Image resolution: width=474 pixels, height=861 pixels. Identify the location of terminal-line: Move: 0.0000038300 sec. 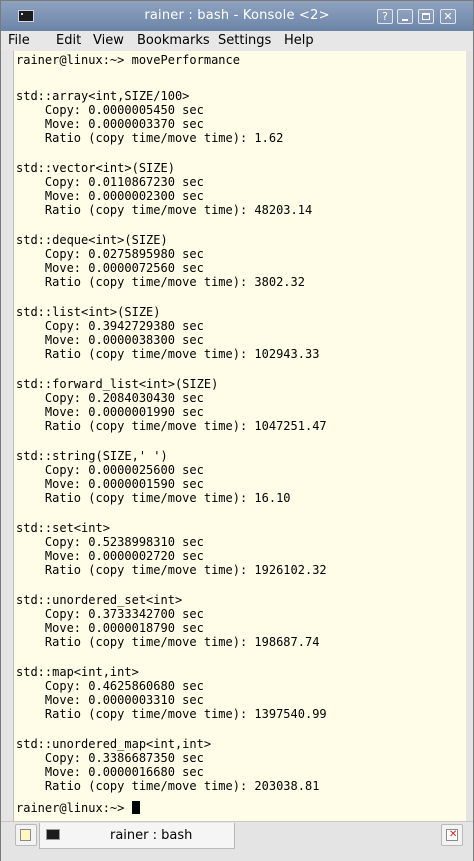
(110, 340).